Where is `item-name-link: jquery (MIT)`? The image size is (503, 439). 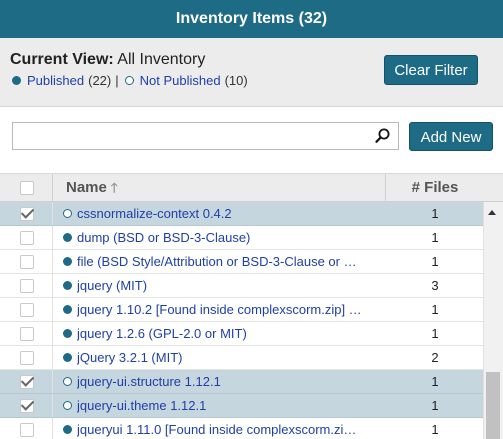
item-name-link: jquery (MIT) is located at coordinates (112, 285).